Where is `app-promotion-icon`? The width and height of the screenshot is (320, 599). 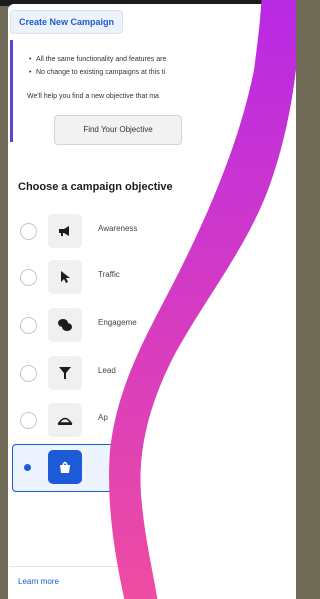
app-promotion-icon is located at coordinates (65, 420).